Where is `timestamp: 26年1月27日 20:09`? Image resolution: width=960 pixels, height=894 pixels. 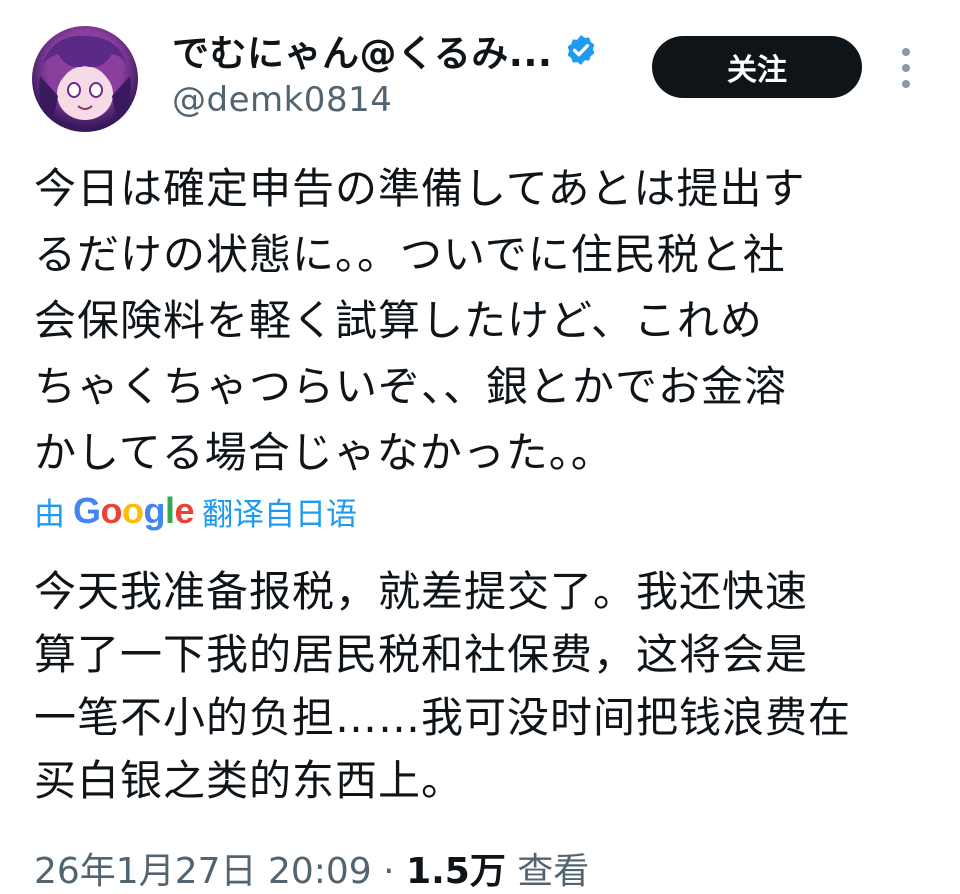
timestamp: 26年1月27日 20:09 is located at coordinates (203, 871).